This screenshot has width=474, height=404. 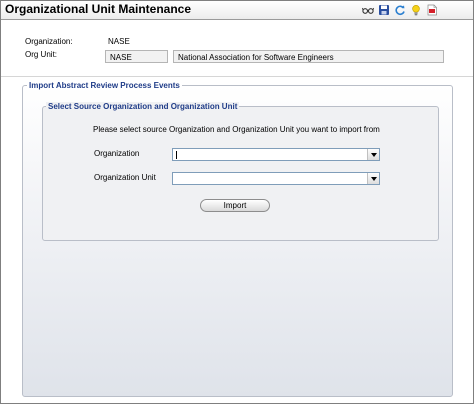 What do you see at coordinates (276, 154) in the screenshot?
I see `organization-select` at bounding box center [276, 154].